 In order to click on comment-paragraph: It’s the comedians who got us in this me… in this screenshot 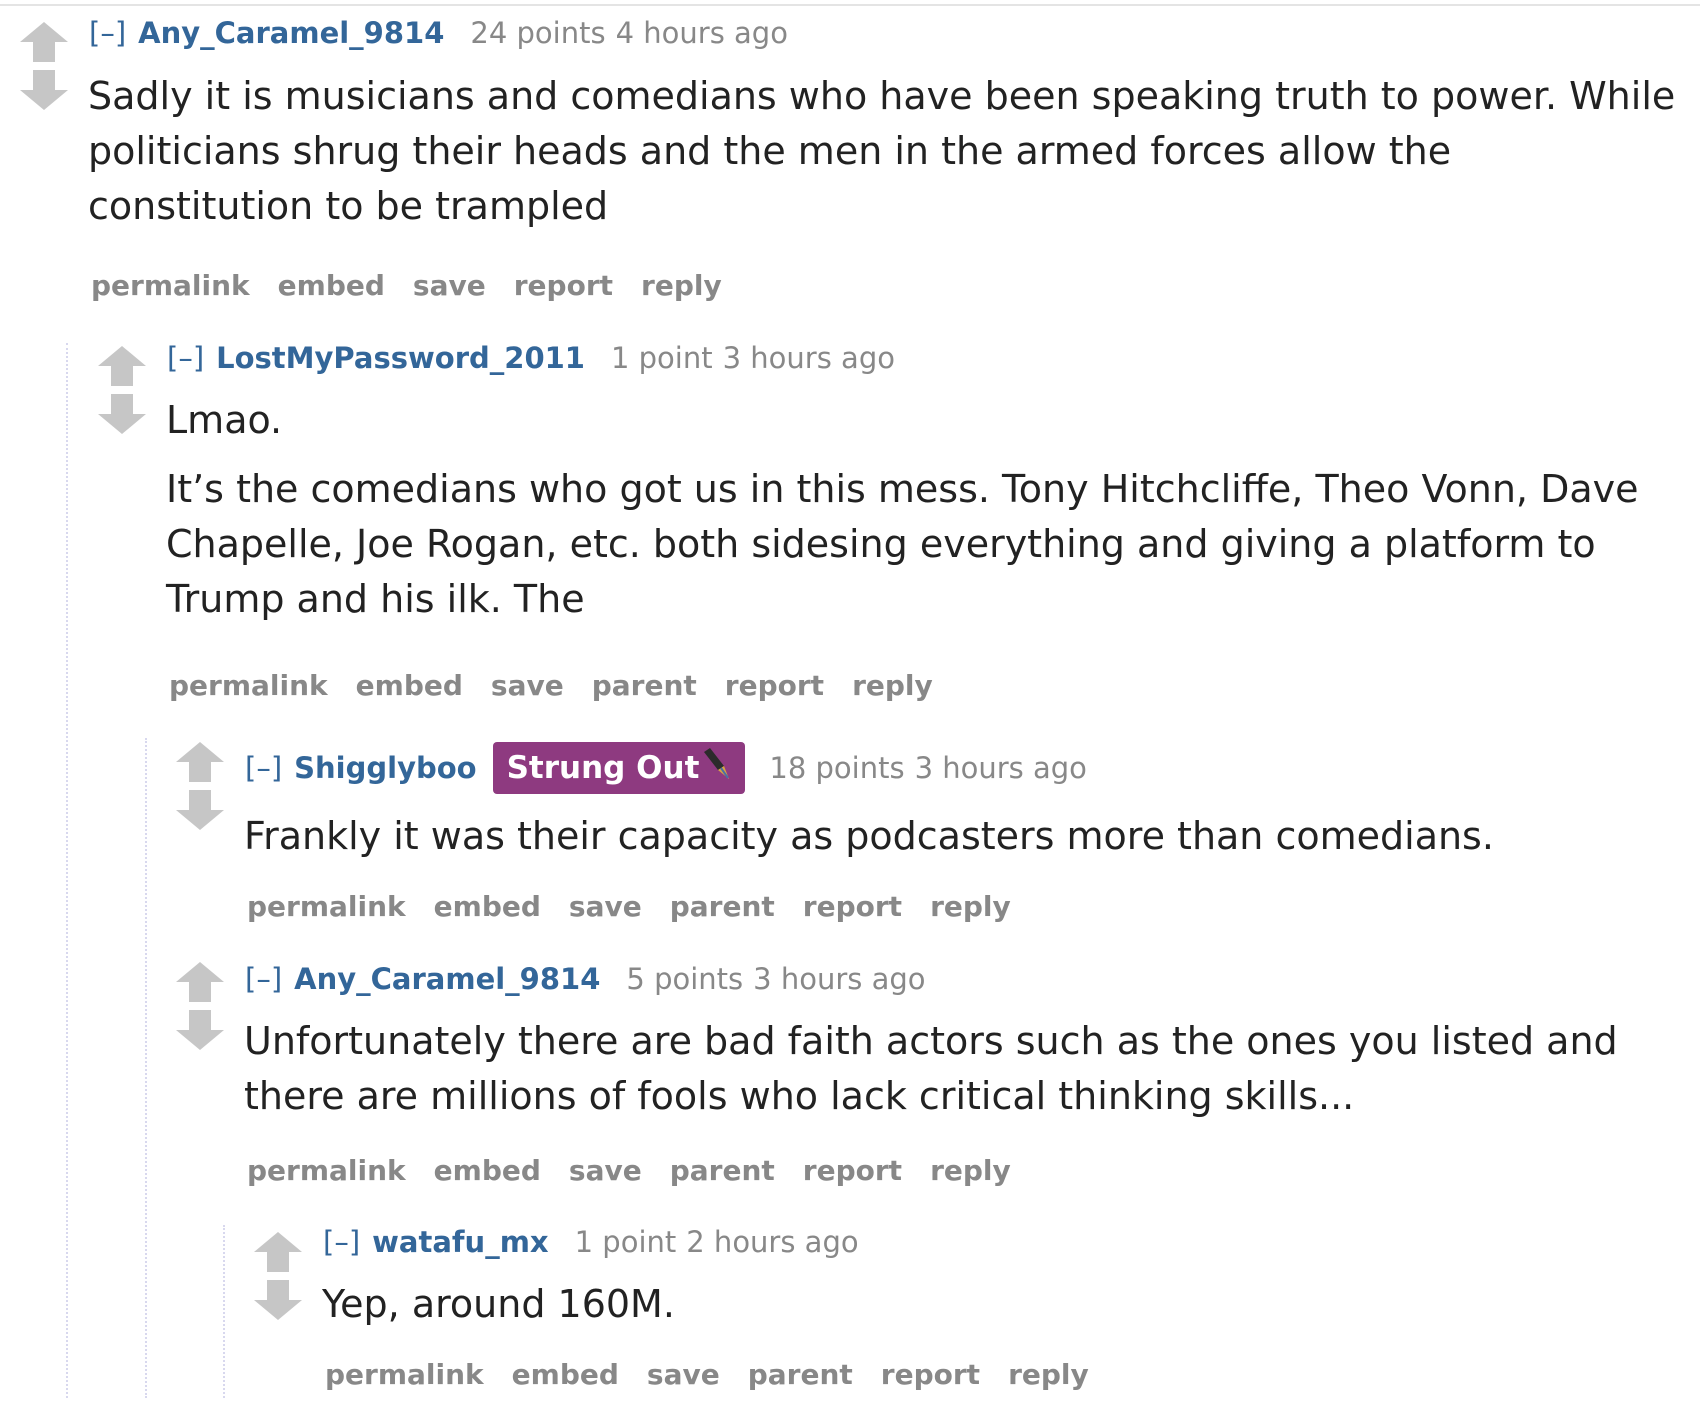, I will do `click(902, 544)`.